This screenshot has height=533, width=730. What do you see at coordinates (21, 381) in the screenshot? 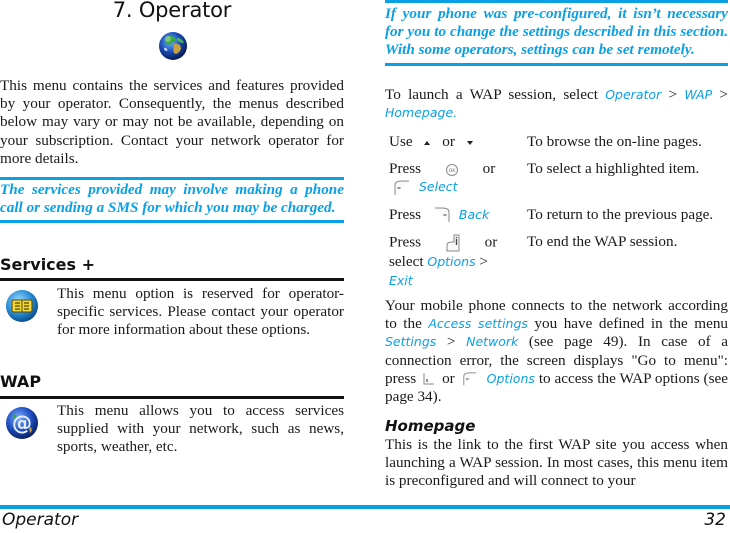
I see `section-title-wap: WAP` at bounding box center [21, 381].